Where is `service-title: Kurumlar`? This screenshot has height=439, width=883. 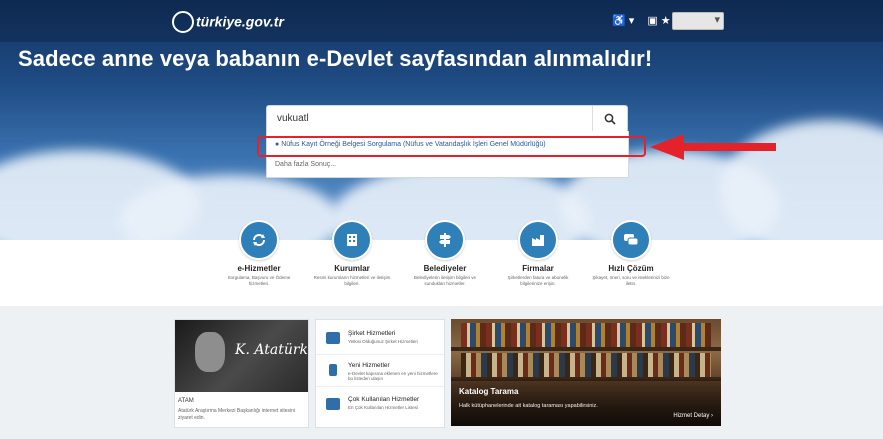
service-title: Kurumlar is located at coordinates (352, 268).